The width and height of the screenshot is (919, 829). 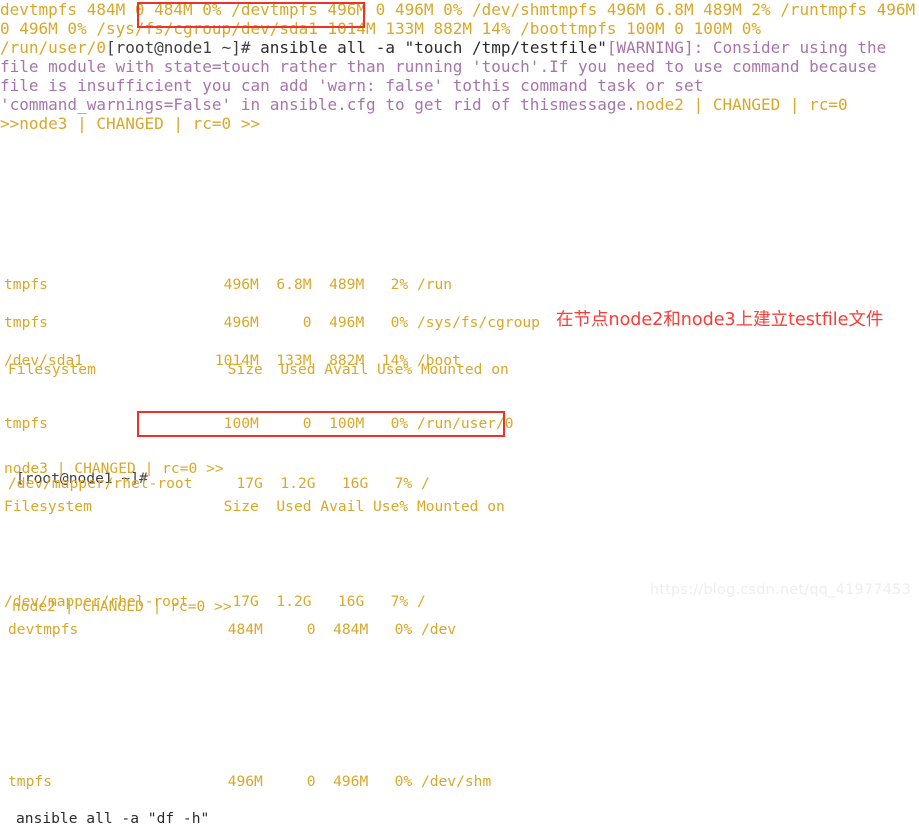 What do you see at coordinates (183, 47) in the screenshot?
I see `shell-prompt: [root@node1 ~]#` at bounding box center [183, 47].